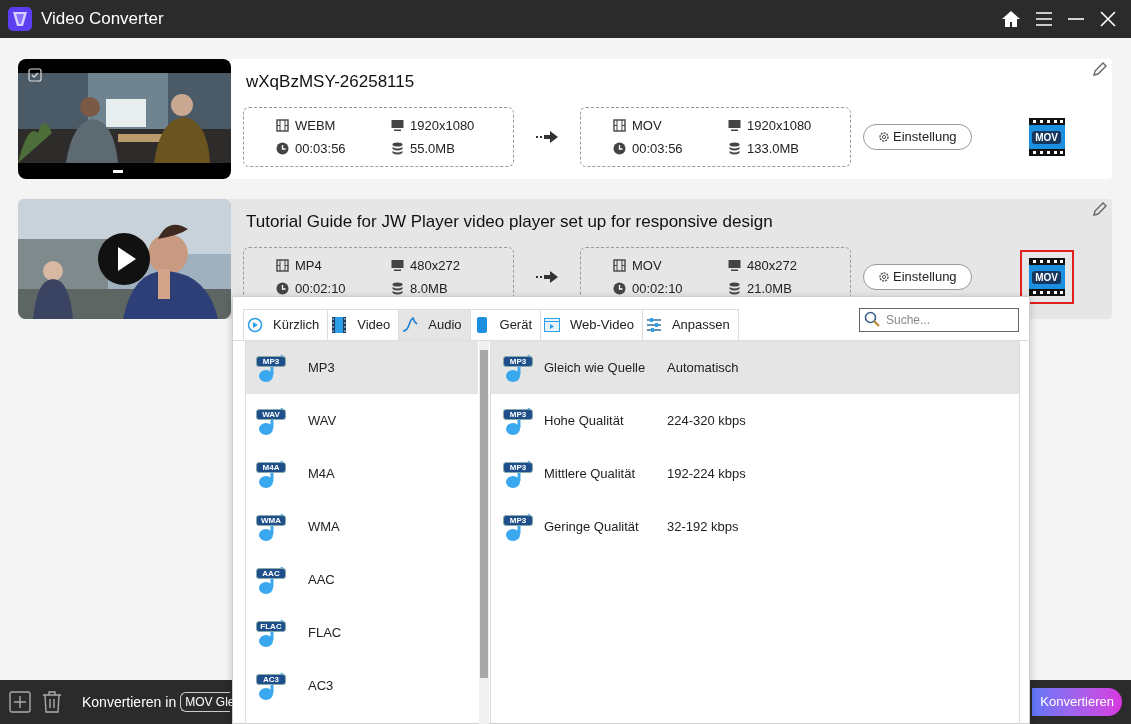 The image size is (1131, 724). I want to click on format-name: WMA, so click(324, 526).